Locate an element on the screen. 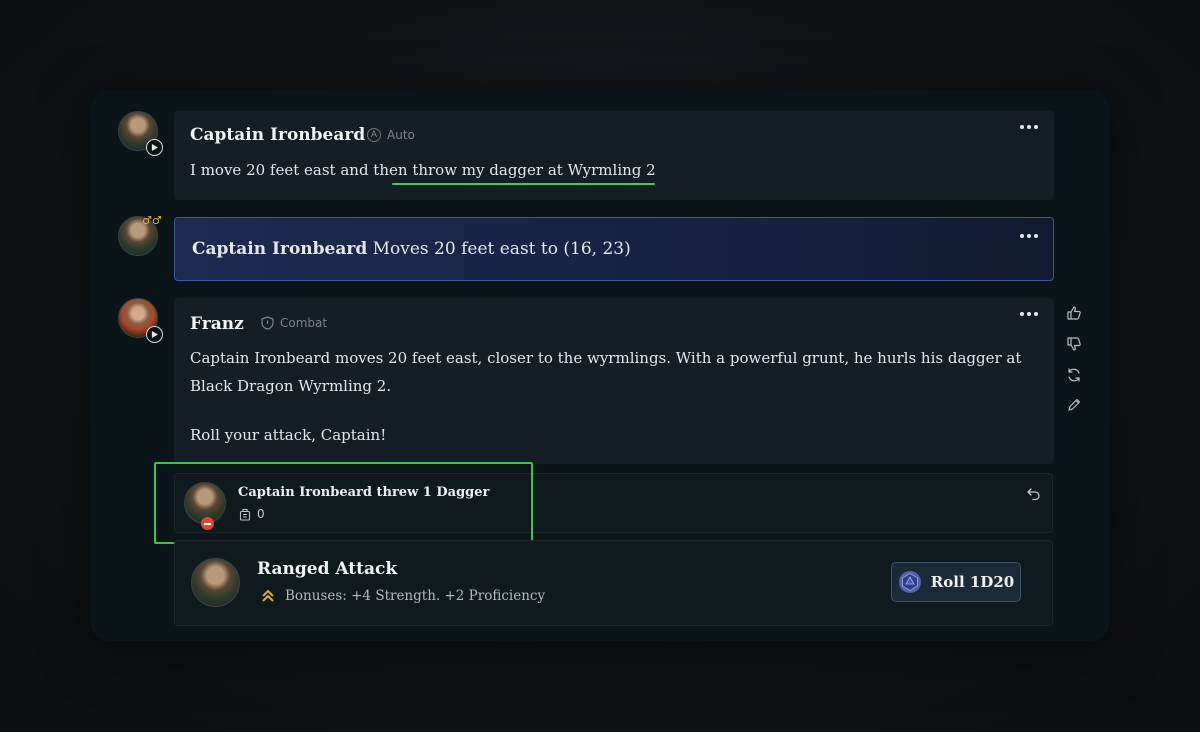 This screenshot has height=732, width=1200. message-paragraph: Roll your attack, Captain! is located at coordinates (288, 435).